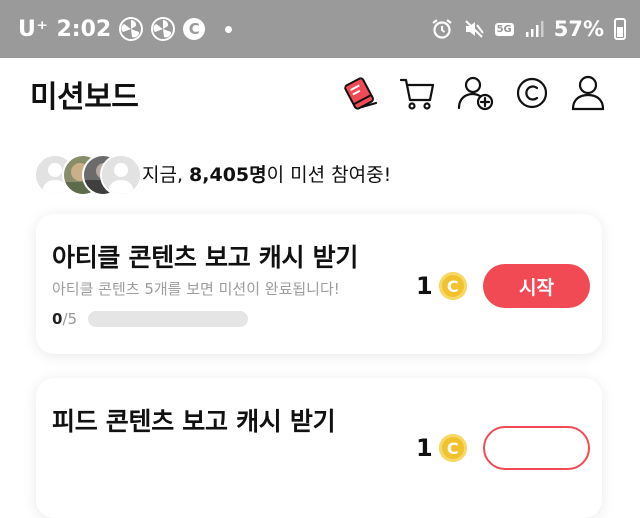  I want to click on participants-banner: 지금, 8,405명이 미션 참여중!, so click(212, 174).